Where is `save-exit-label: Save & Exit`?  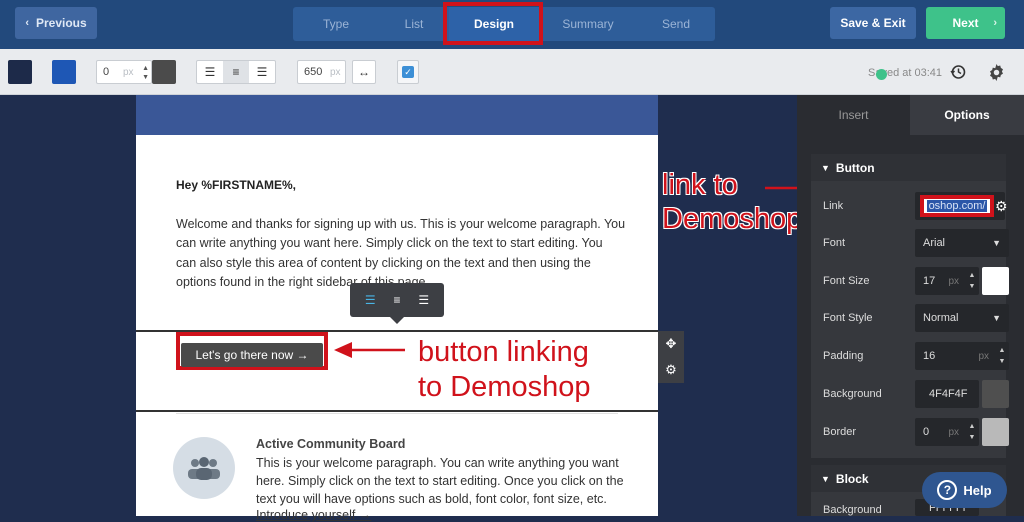
save-exit-label: Save & Exit is located at coordinates (873, 23).